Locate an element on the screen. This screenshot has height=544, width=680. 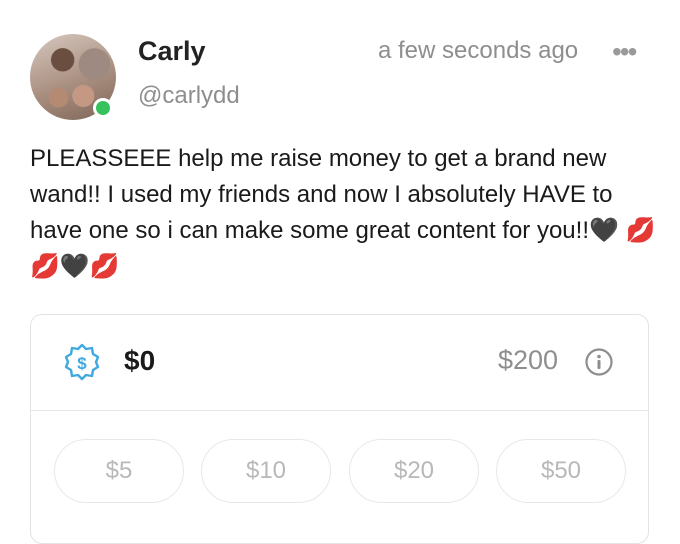
tip-amount-button-5: $5 is located at coordinates (119, 471).